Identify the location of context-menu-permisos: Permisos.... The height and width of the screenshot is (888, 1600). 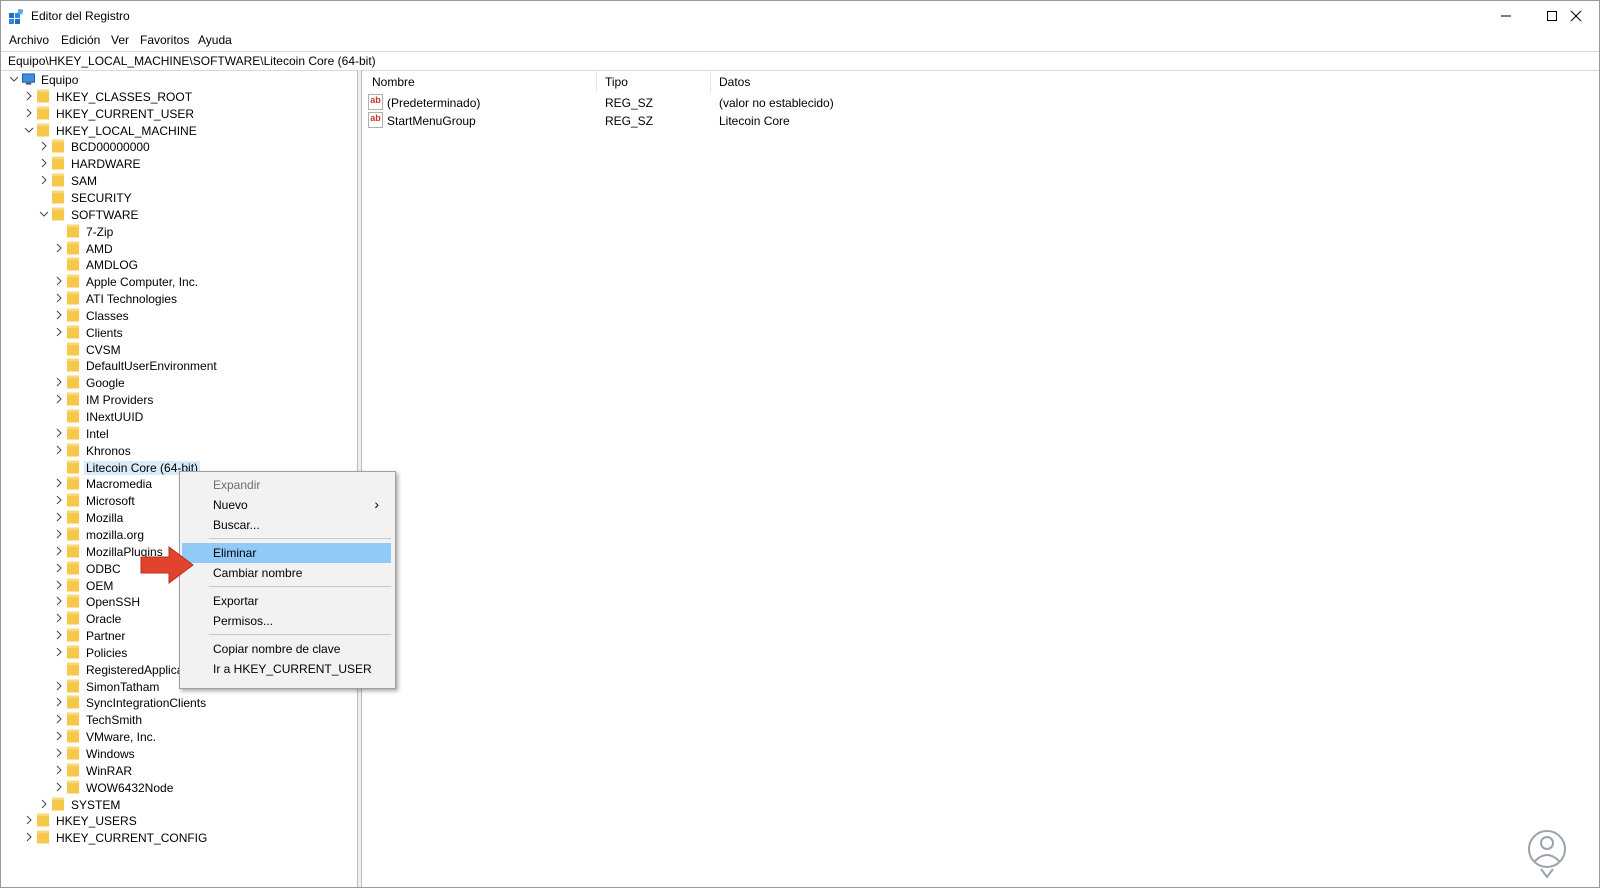
(286, 621).